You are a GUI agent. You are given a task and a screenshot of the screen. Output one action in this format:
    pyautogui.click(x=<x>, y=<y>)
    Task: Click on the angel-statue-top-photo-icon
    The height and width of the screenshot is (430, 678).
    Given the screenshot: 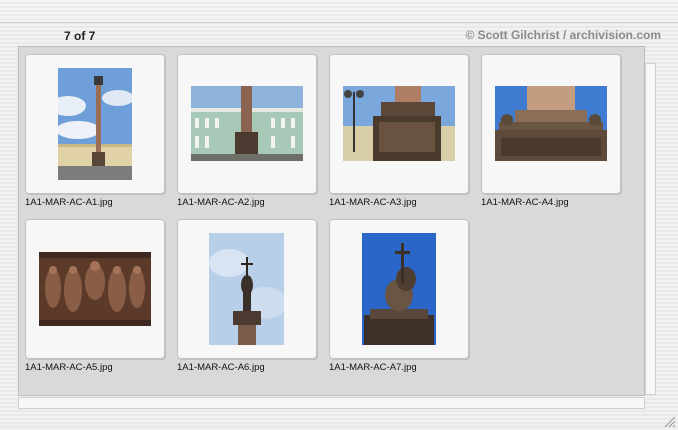 What is the action you would take?
    pyautogui.click(x=246, y=289)
    